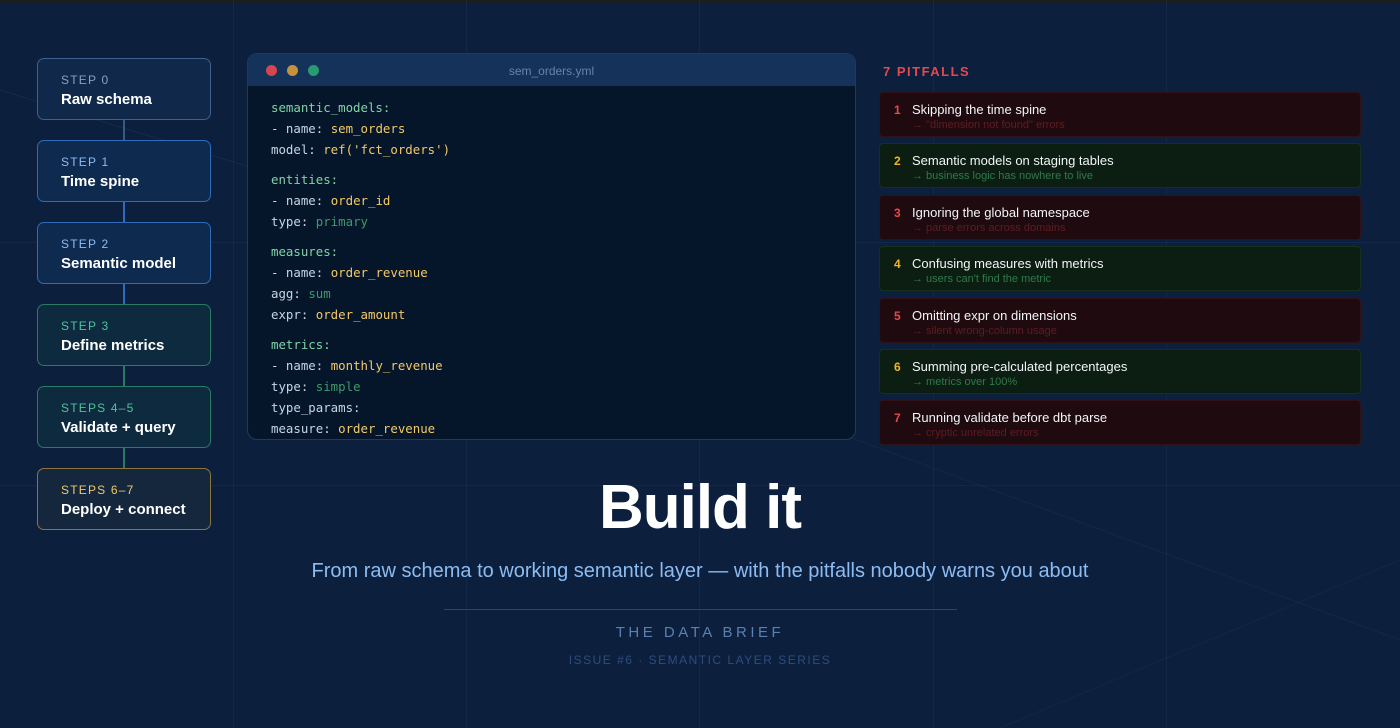 The width and height of the screenshot is (1400, 728). Describe the element at coordinates (319, 221) in the screenshot. I see `code-line: type: primary` at that location.